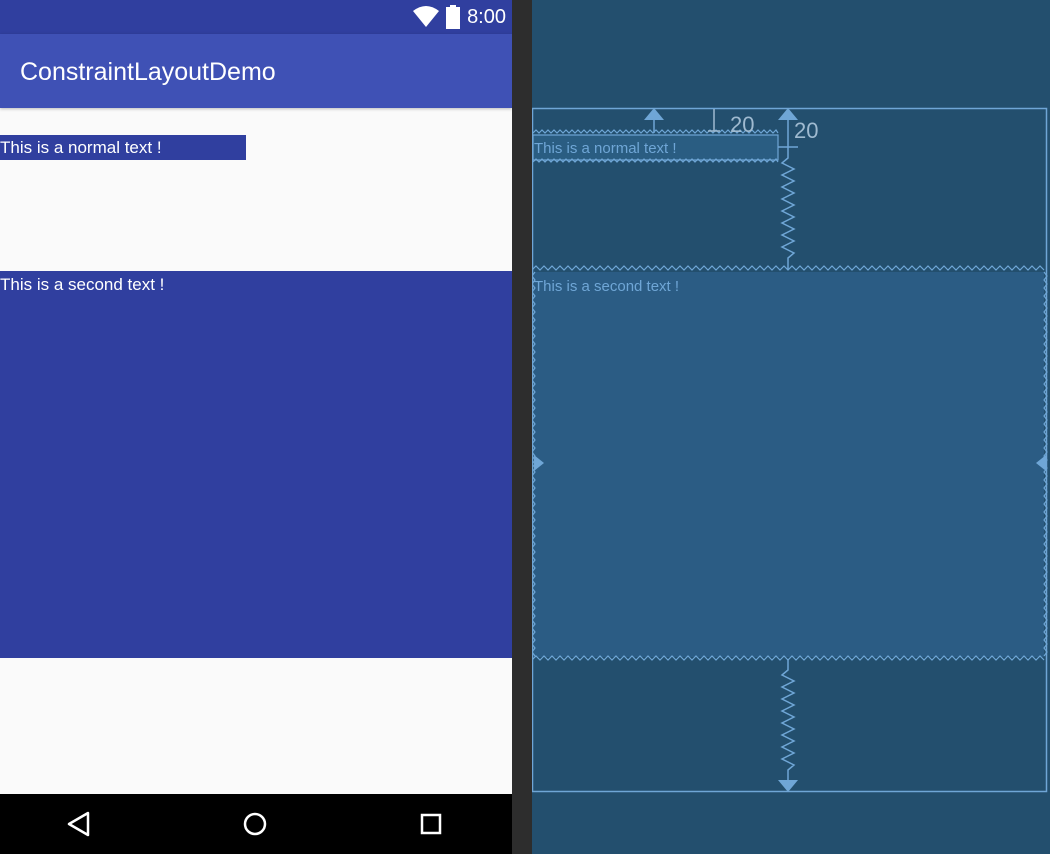  Describe the element at coordinates (788, 786) in the screenshot. I see `bottom-anchor-arrow` at that location.